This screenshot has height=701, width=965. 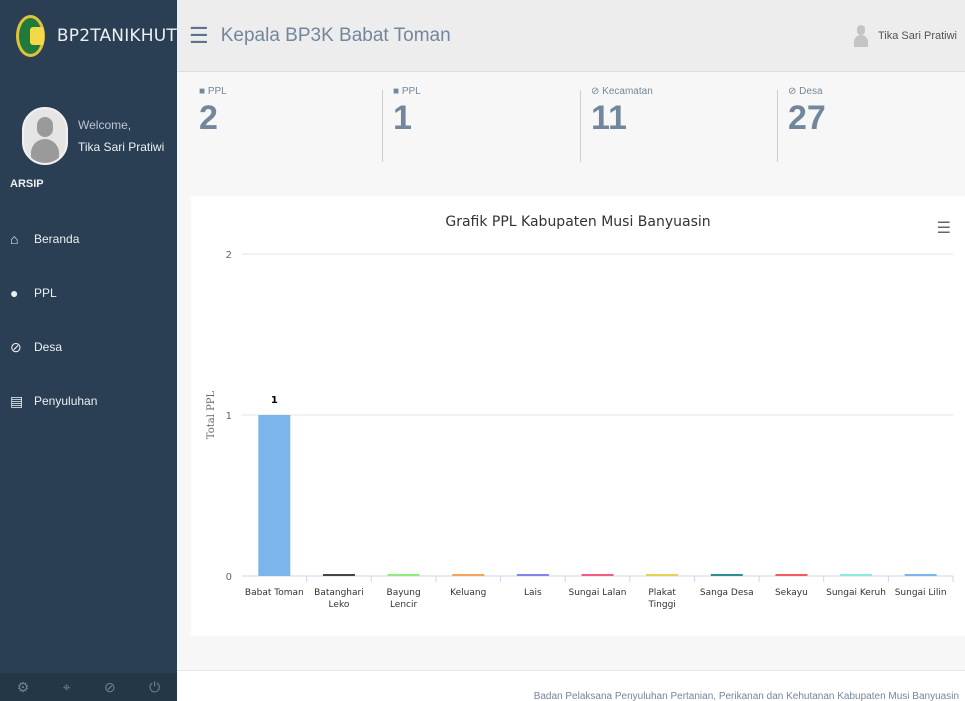 I want to click on x-tick-label: Batanghari Leko, so click(x=339, y=599).